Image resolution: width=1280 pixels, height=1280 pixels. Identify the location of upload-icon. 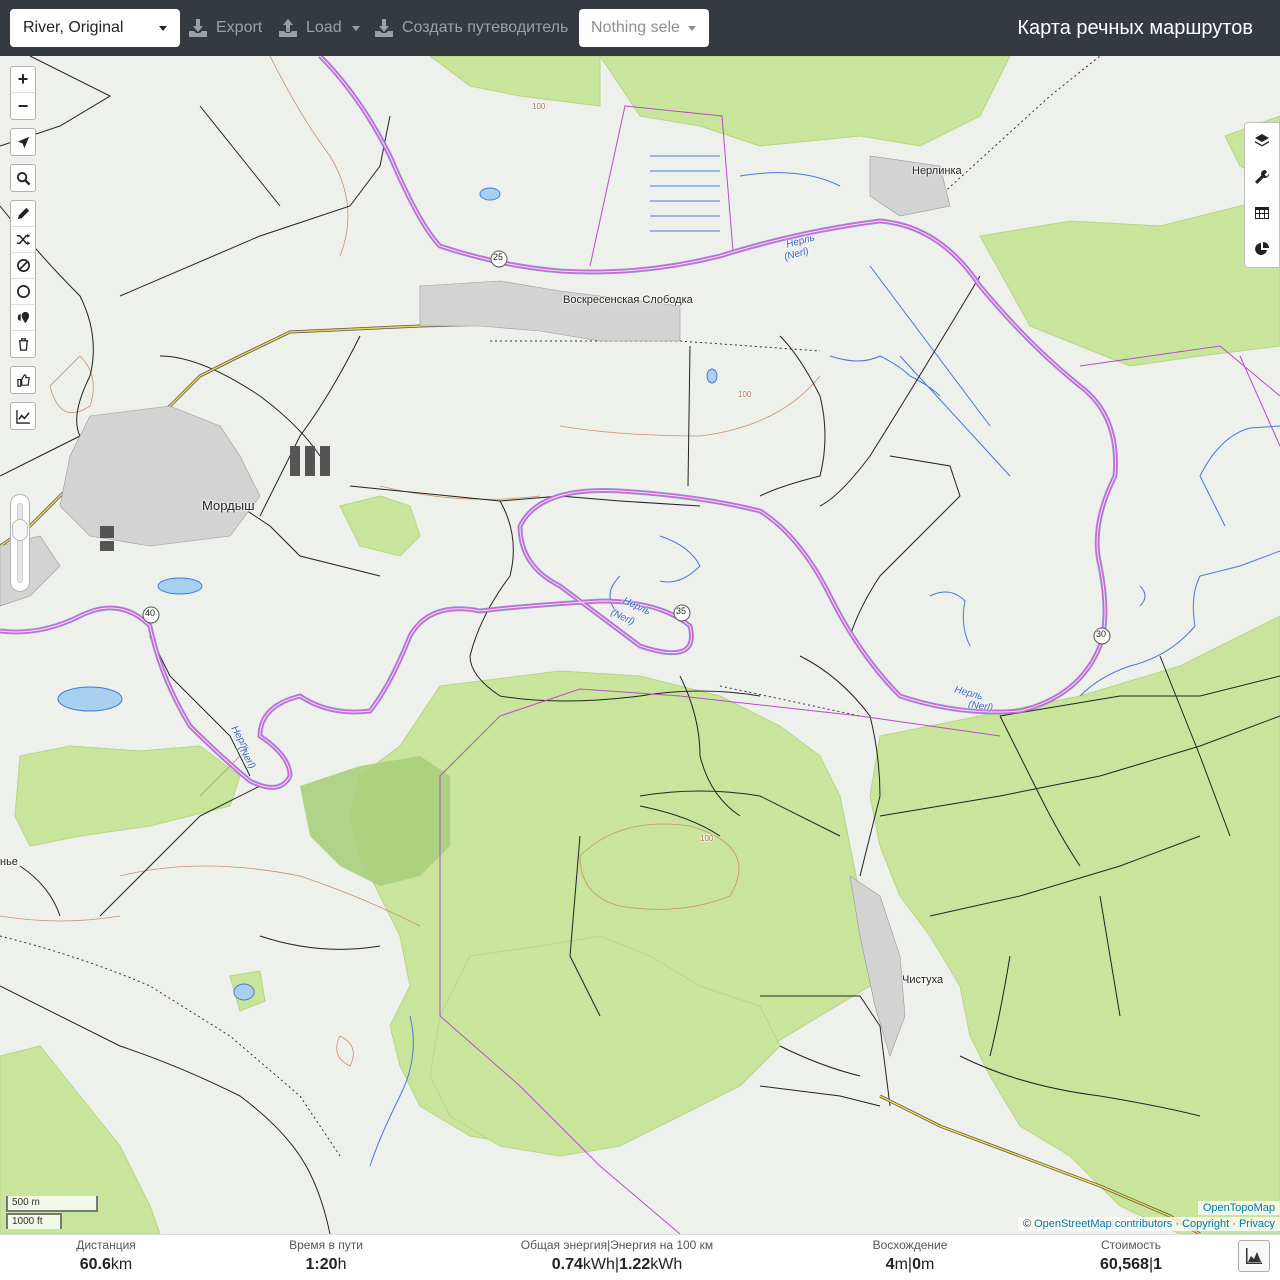
(288, 28).